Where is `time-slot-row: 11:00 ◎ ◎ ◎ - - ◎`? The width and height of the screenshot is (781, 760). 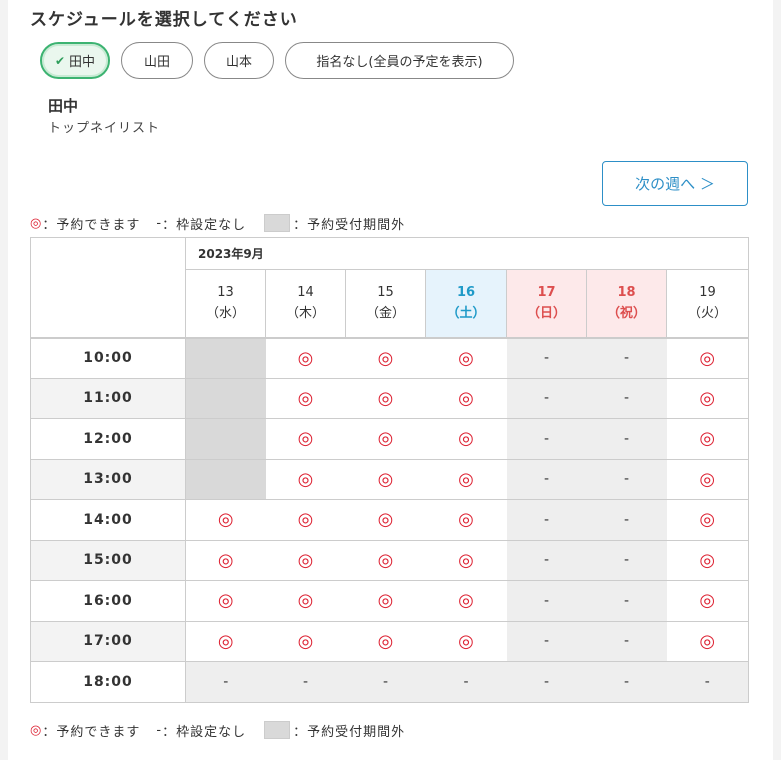 time-slot-row: 11:00 ◎ ◎ ◎ - - ◎ is located at coordinates (389, 398).